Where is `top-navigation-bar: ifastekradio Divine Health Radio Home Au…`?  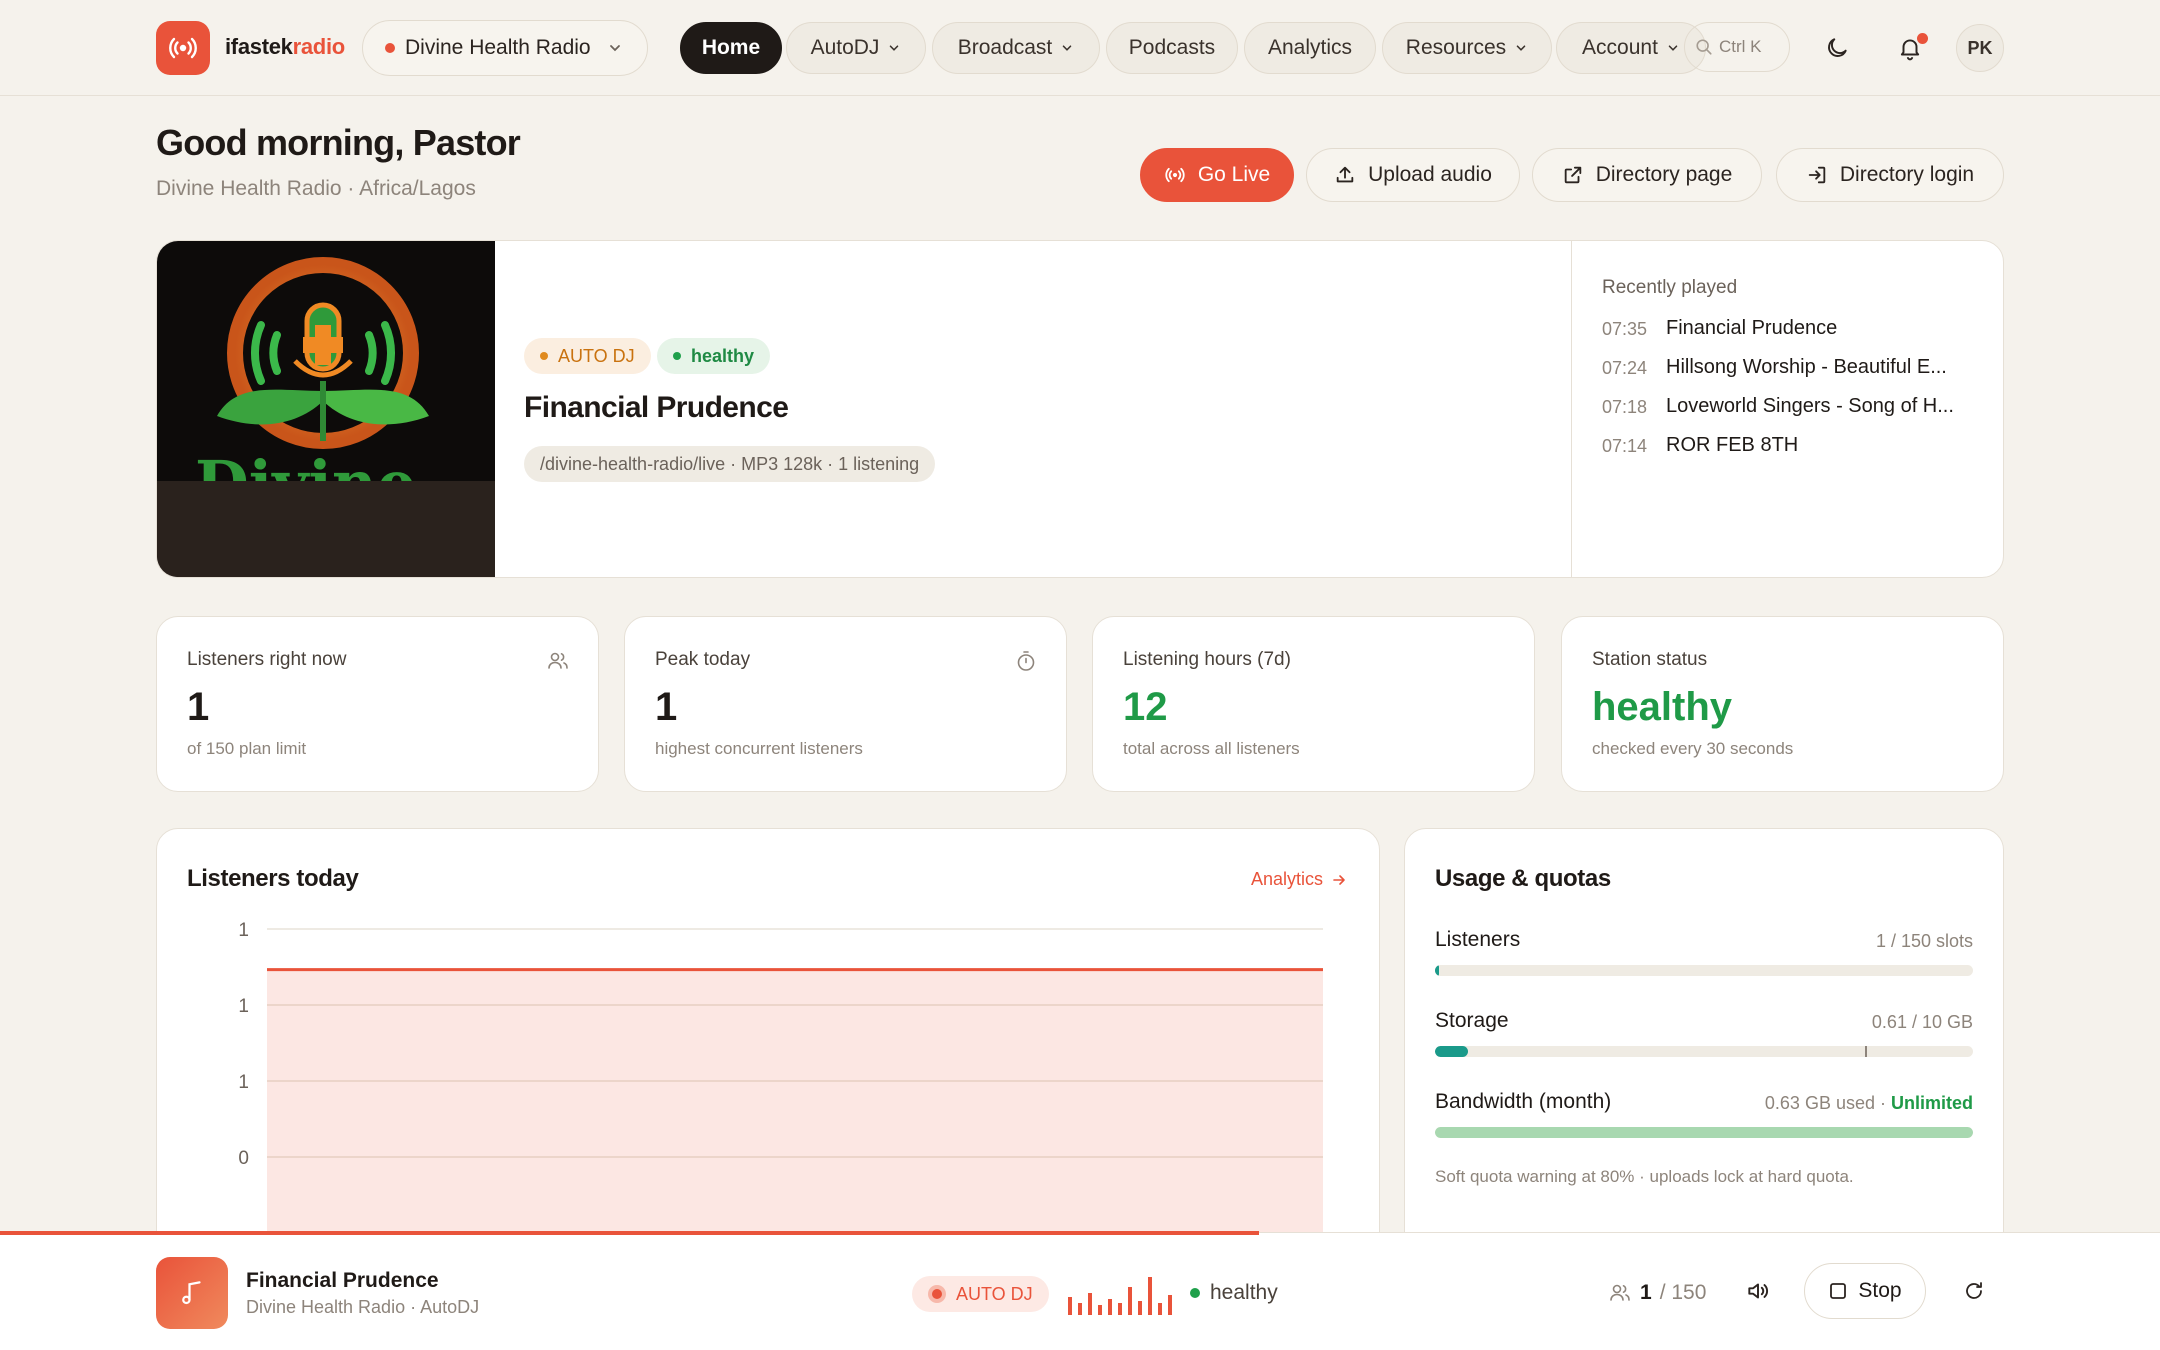 top-navigation-bar: ifastekradio Divine Health Radio Home Au… is located at coordinates (1080, 48).